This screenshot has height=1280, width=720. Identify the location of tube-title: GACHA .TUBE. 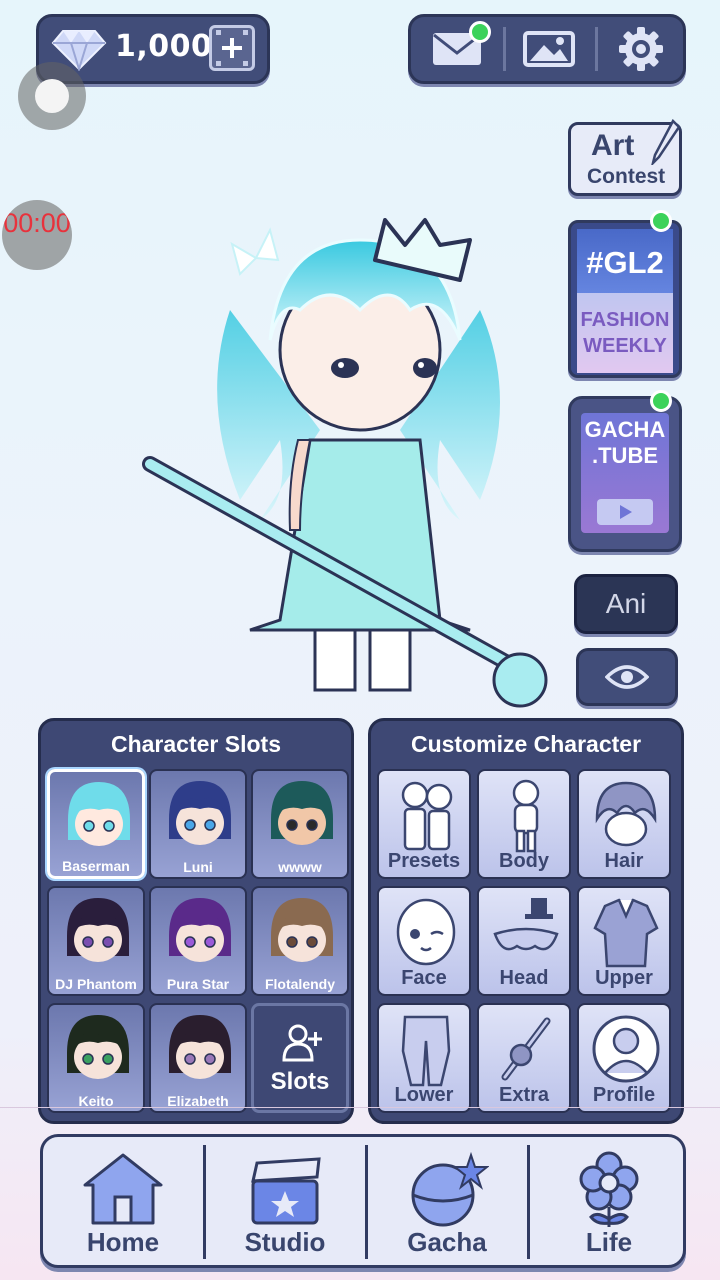
(625, 443).